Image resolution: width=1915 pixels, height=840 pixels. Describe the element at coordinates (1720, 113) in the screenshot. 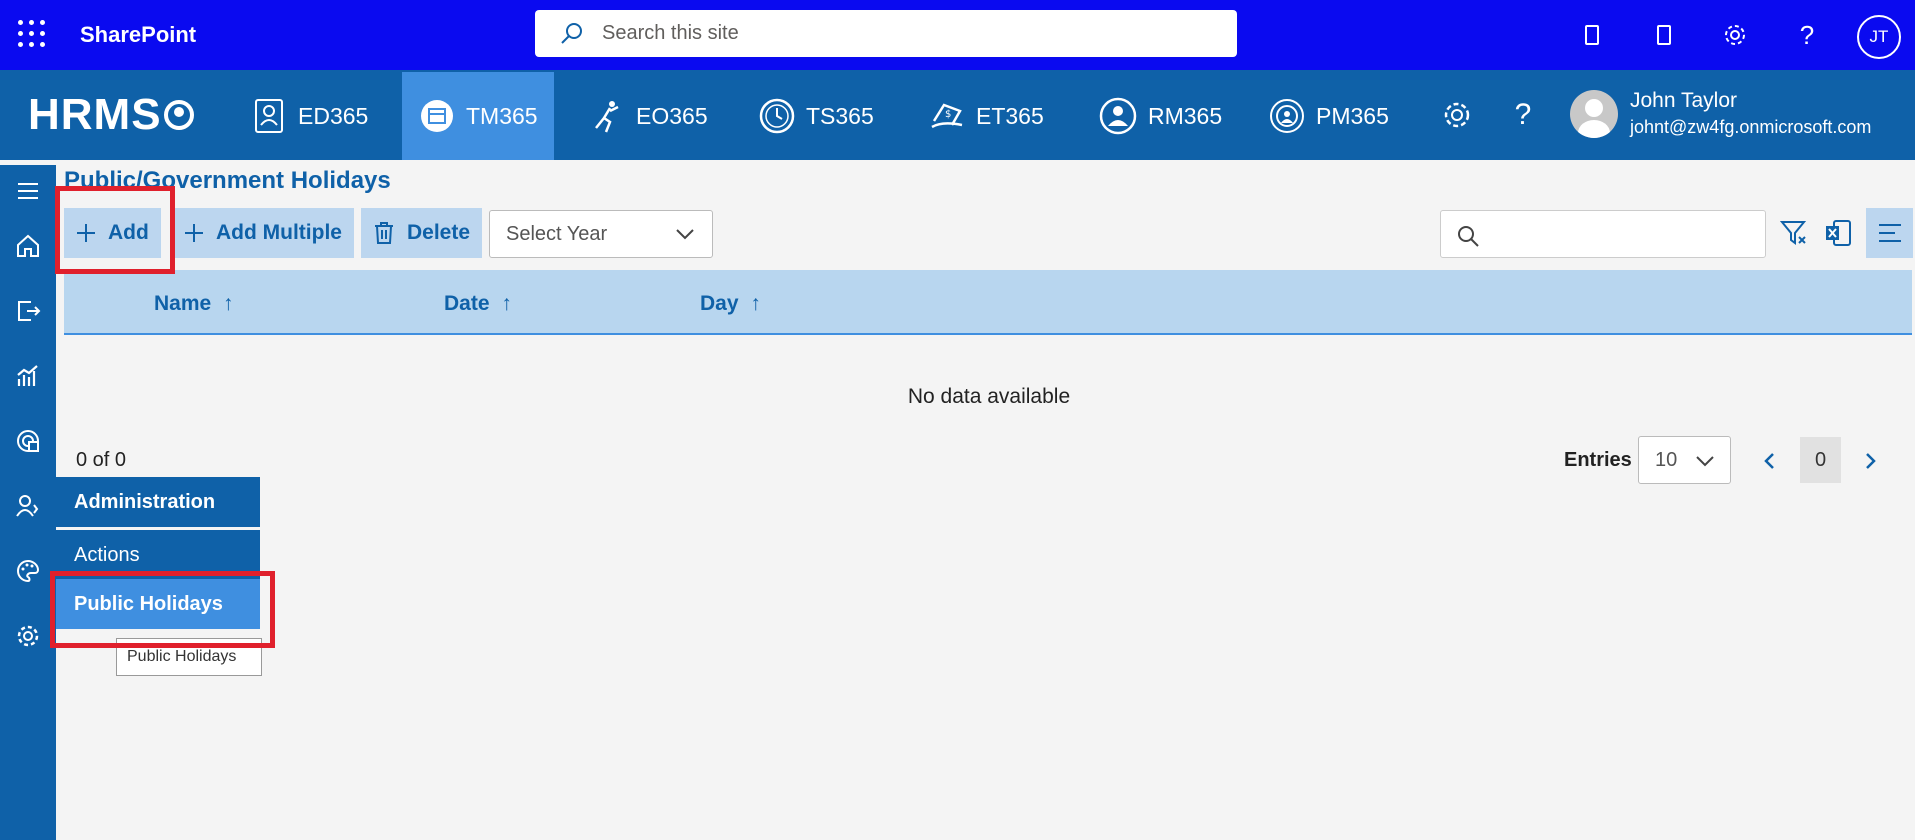

I see `user-profile: John Taylor johnt@zw4fg.onmicrosoft.com` at that location.